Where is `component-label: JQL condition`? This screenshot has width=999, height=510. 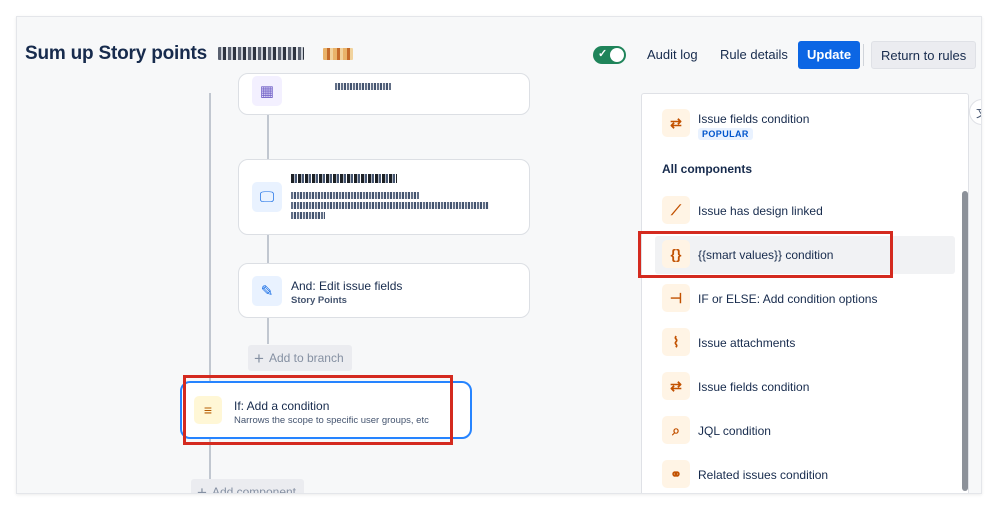
component-label: JQL condition is located at coordinates (734, 431).